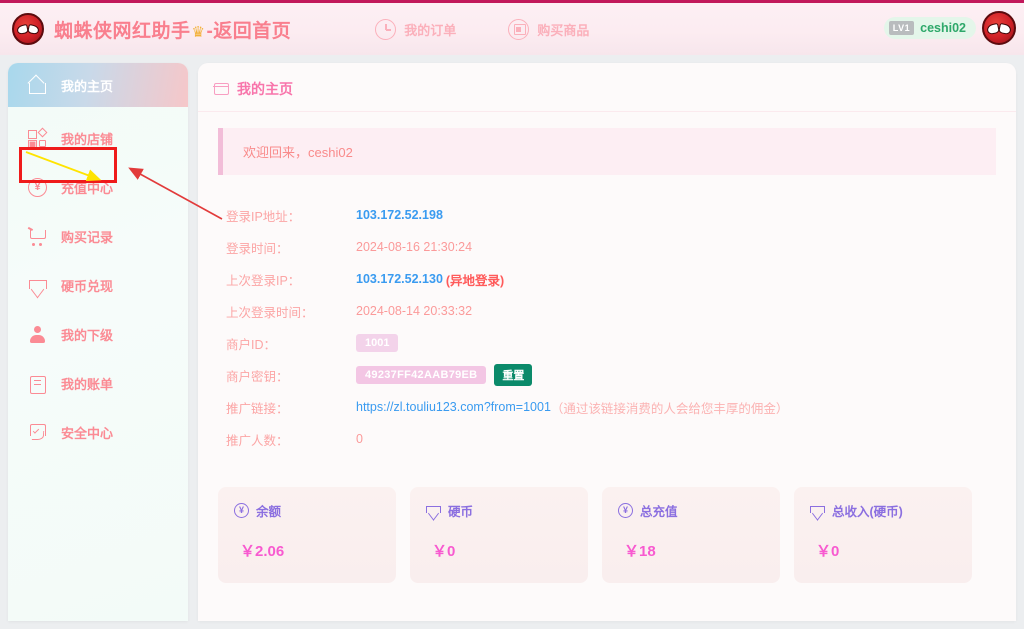 The width and height of the screenshot is (1024, 629). What do you see at coordinates (621, 279) in the screenshot?
I see `info-row: 上次登录IP： 103.172.52.130 (异地登录)` at bounding box center [621, 279].